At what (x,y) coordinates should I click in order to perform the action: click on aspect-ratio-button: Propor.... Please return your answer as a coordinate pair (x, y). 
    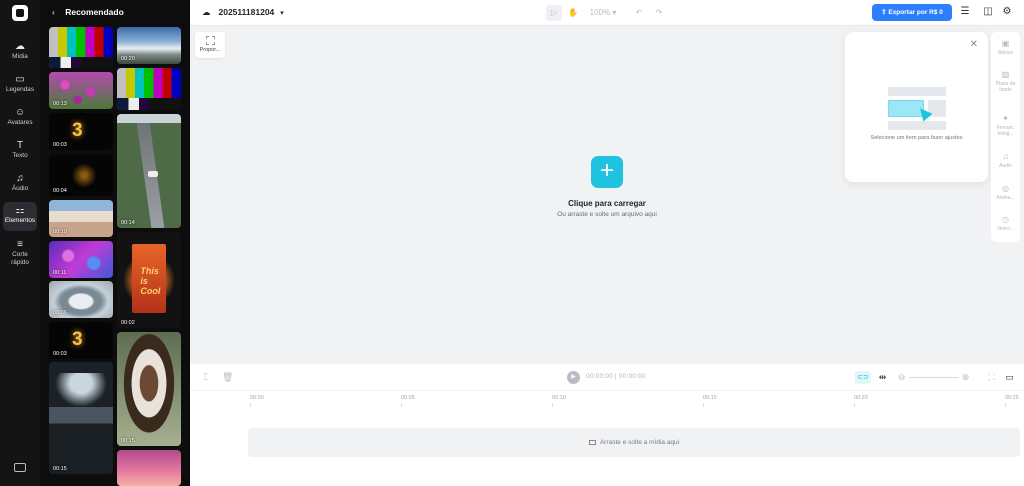
    Looking at the image, I should click on (210, 45).